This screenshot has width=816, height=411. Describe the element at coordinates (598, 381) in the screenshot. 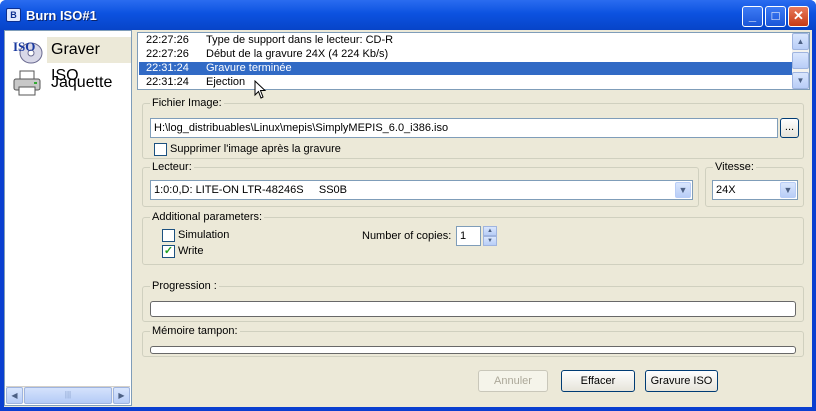

I see `clear-button: Effacer` at that location.